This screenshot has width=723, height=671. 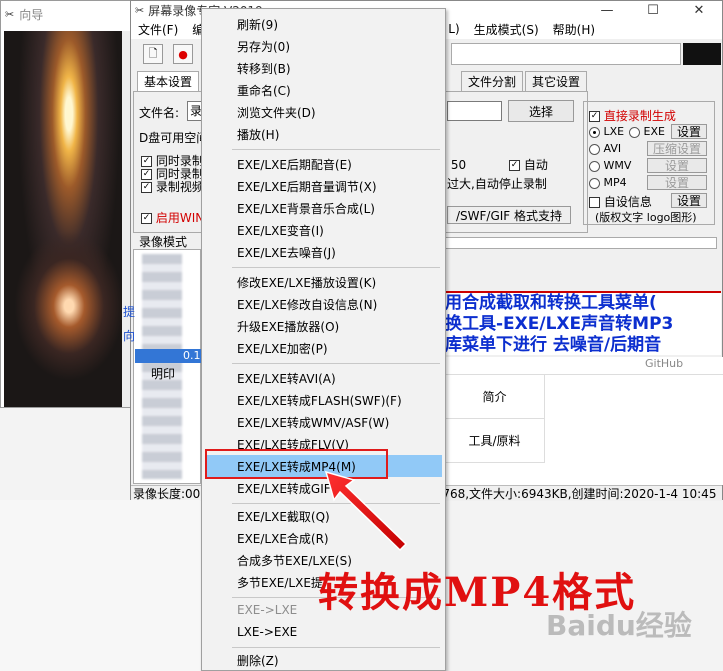 I want to click on format-support-button: /SWF/GIF 格式支持, so click(x=509, y=215).